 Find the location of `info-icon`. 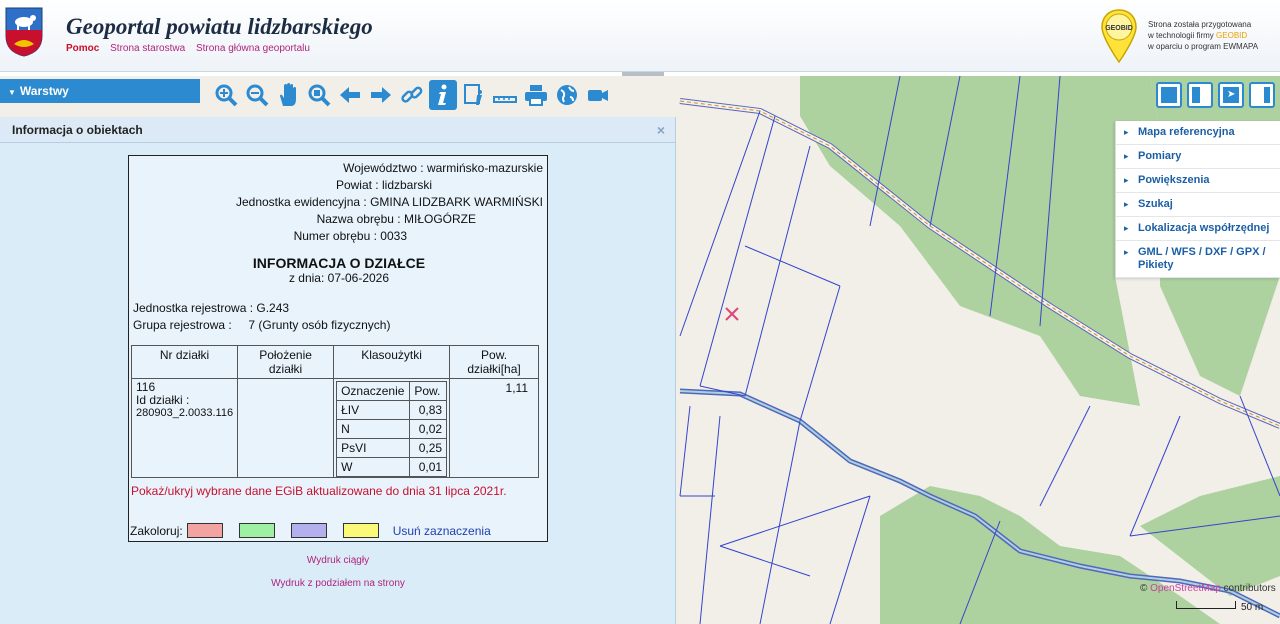

info-icon is located at coordinates (443, 95).